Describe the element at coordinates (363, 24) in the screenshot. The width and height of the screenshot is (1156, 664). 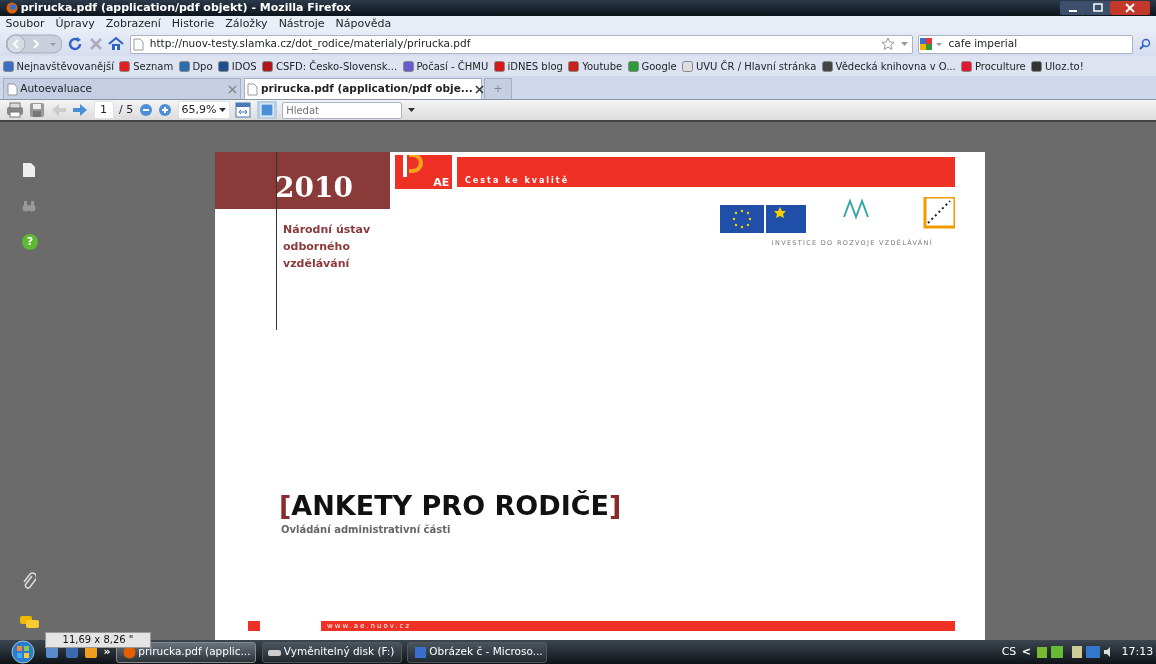
I see `menu-item: Nápověda` at that location.